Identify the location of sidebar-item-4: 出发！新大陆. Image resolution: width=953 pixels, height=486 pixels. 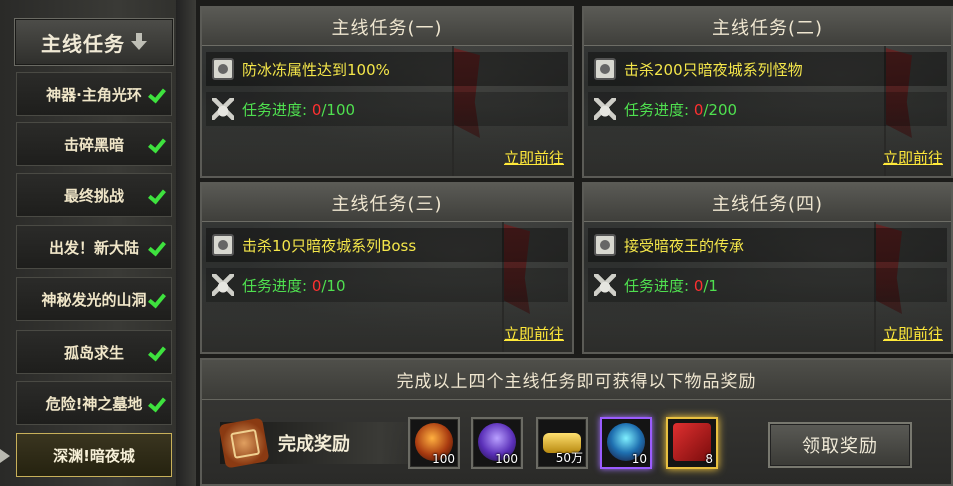
(94, 247).